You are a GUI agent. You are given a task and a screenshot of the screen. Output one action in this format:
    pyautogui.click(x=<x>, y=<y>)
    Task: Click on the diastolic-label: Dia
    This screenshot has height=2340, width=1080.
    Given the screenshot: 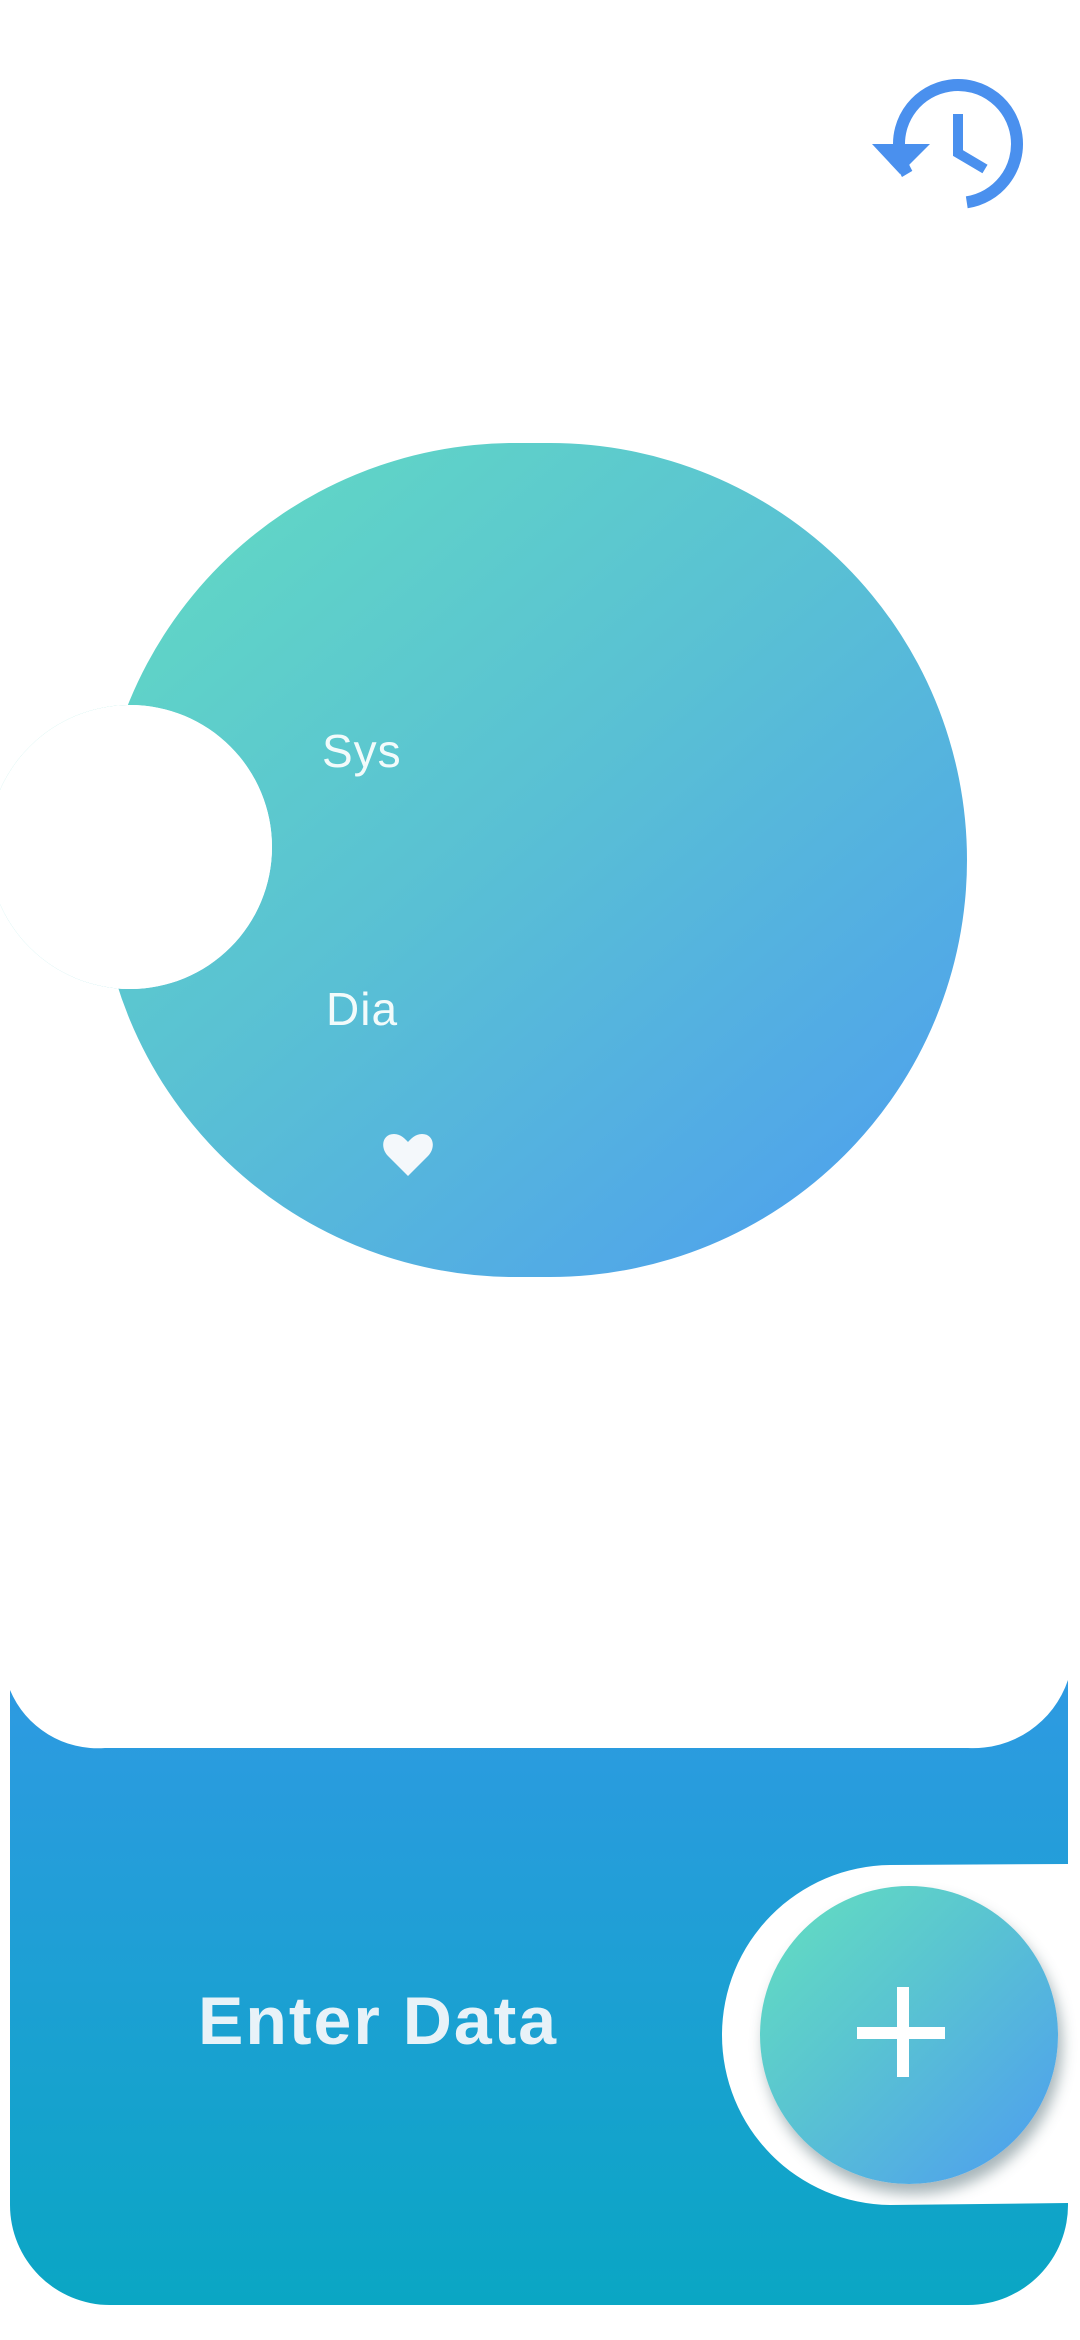 What is the action you would take?
    pyautogui.click(x=362, y=1009)
    